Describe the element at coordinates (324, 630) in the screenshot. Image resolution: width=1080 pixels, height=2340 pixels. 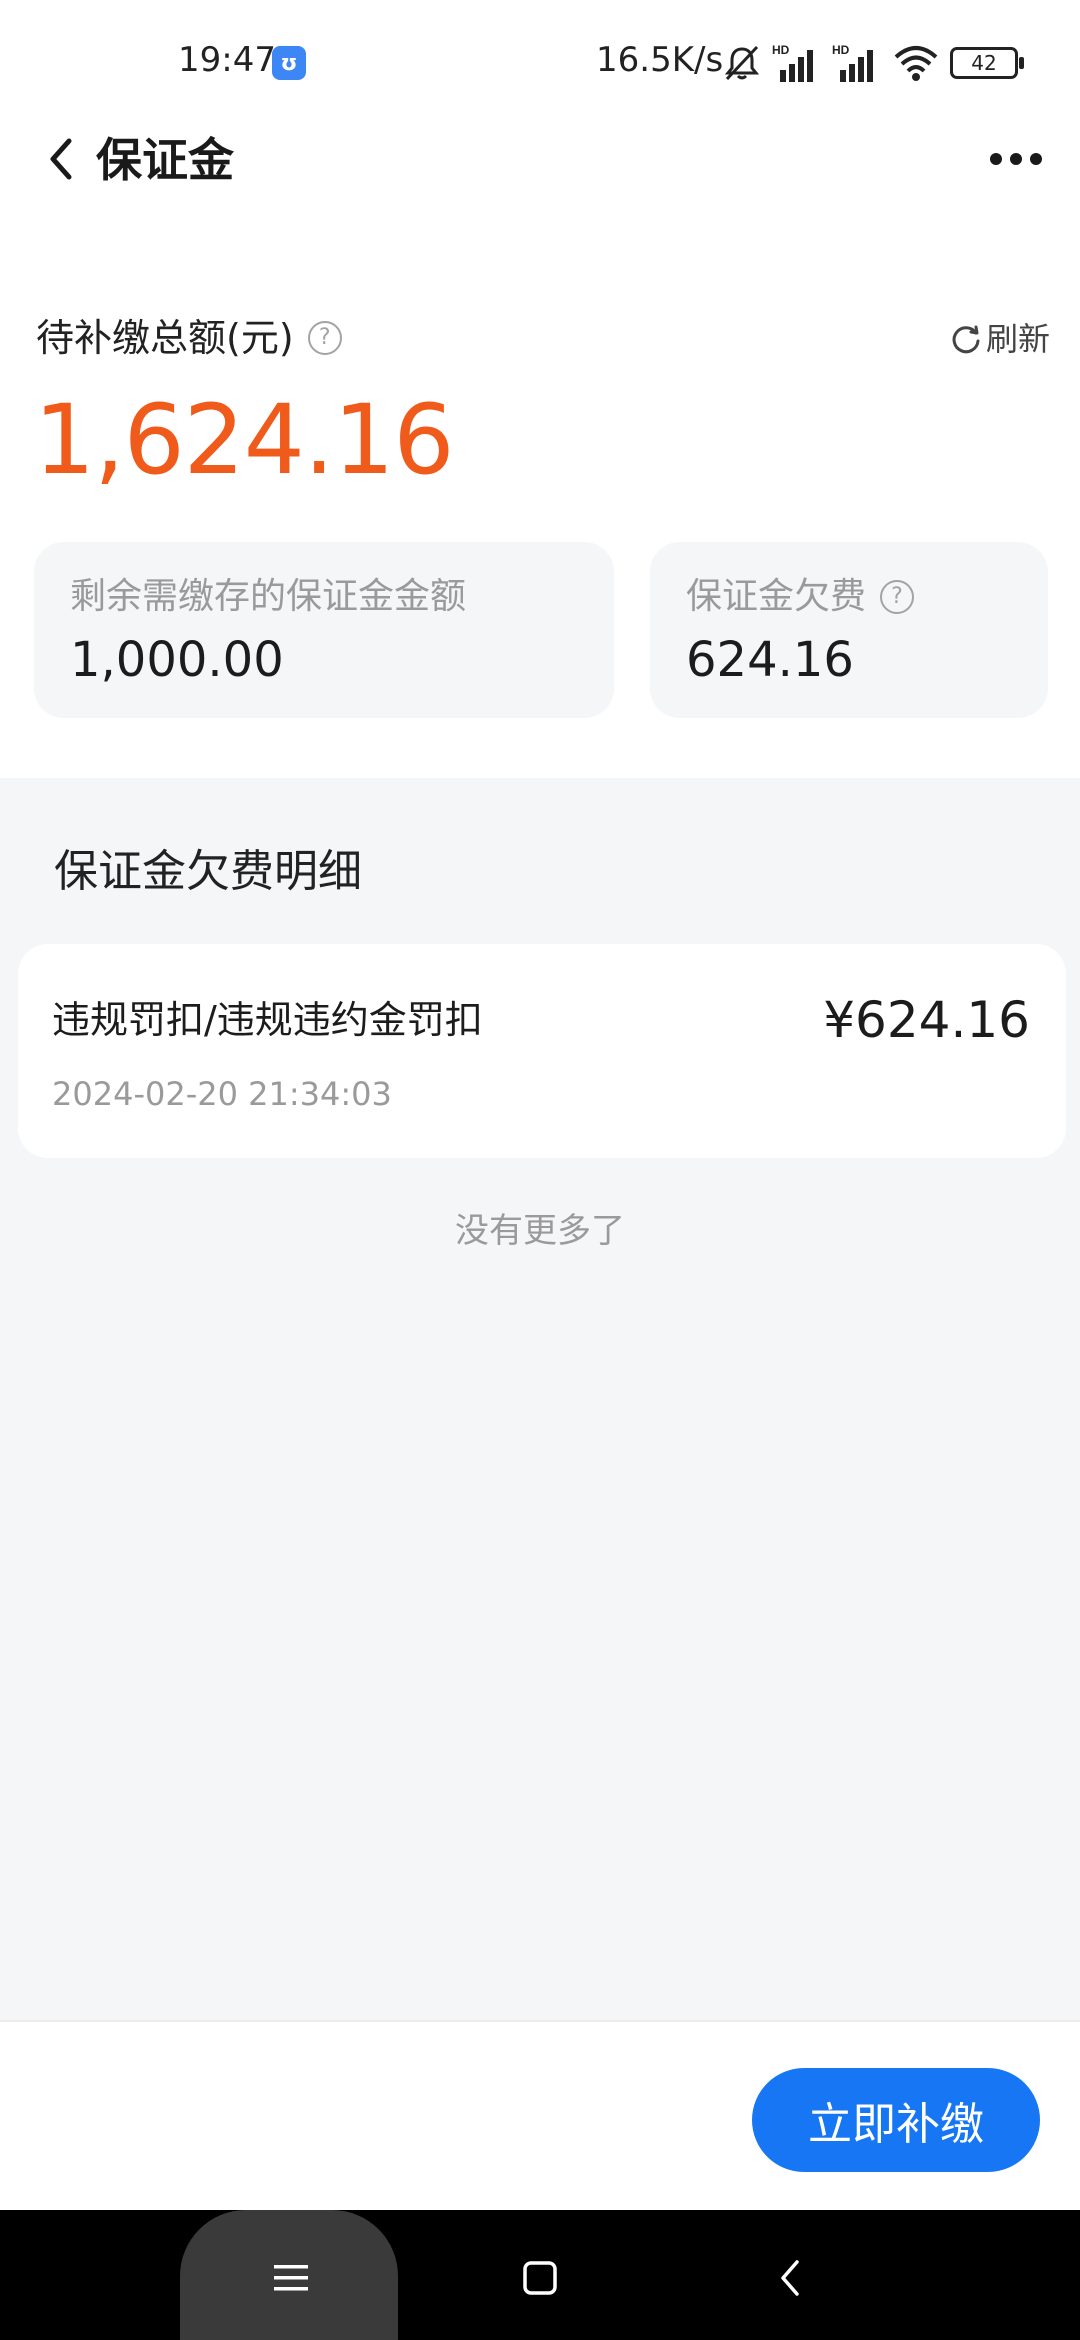
I see `remaining-deposit-card: 剩余需缴存的保证金金额 1,000.00` at that location.